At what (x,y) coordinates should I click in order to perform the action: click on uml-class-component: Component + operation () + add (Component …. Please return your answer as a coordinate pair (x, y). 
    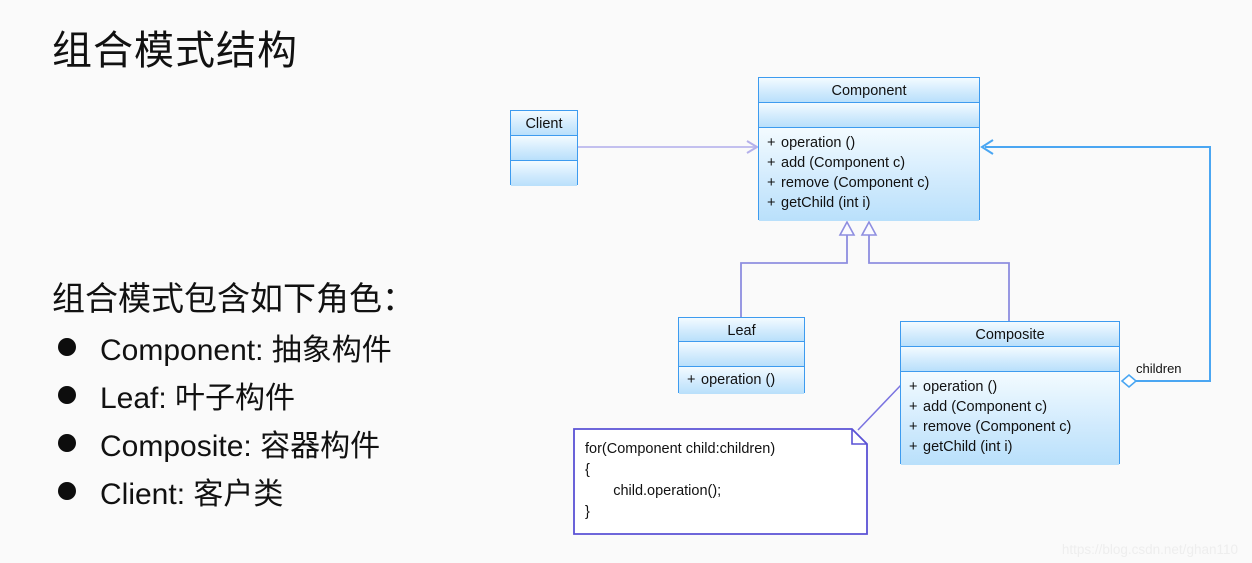
    Looking at the image, I should click on (869, 149).